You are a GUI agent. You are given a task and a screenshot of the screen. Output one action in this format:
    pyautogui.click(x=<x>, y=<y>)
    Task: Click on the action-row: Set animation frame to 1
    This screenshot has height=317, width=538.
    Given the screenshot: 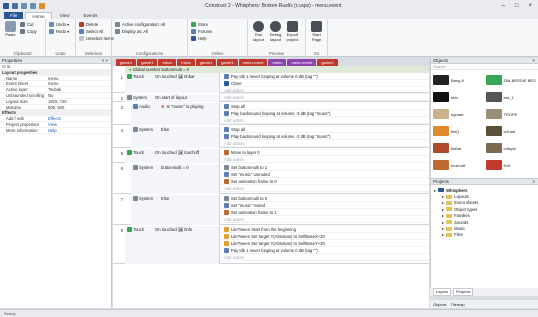 What is the action you would take?
    pyautogui.click(x=325, y=212)
    